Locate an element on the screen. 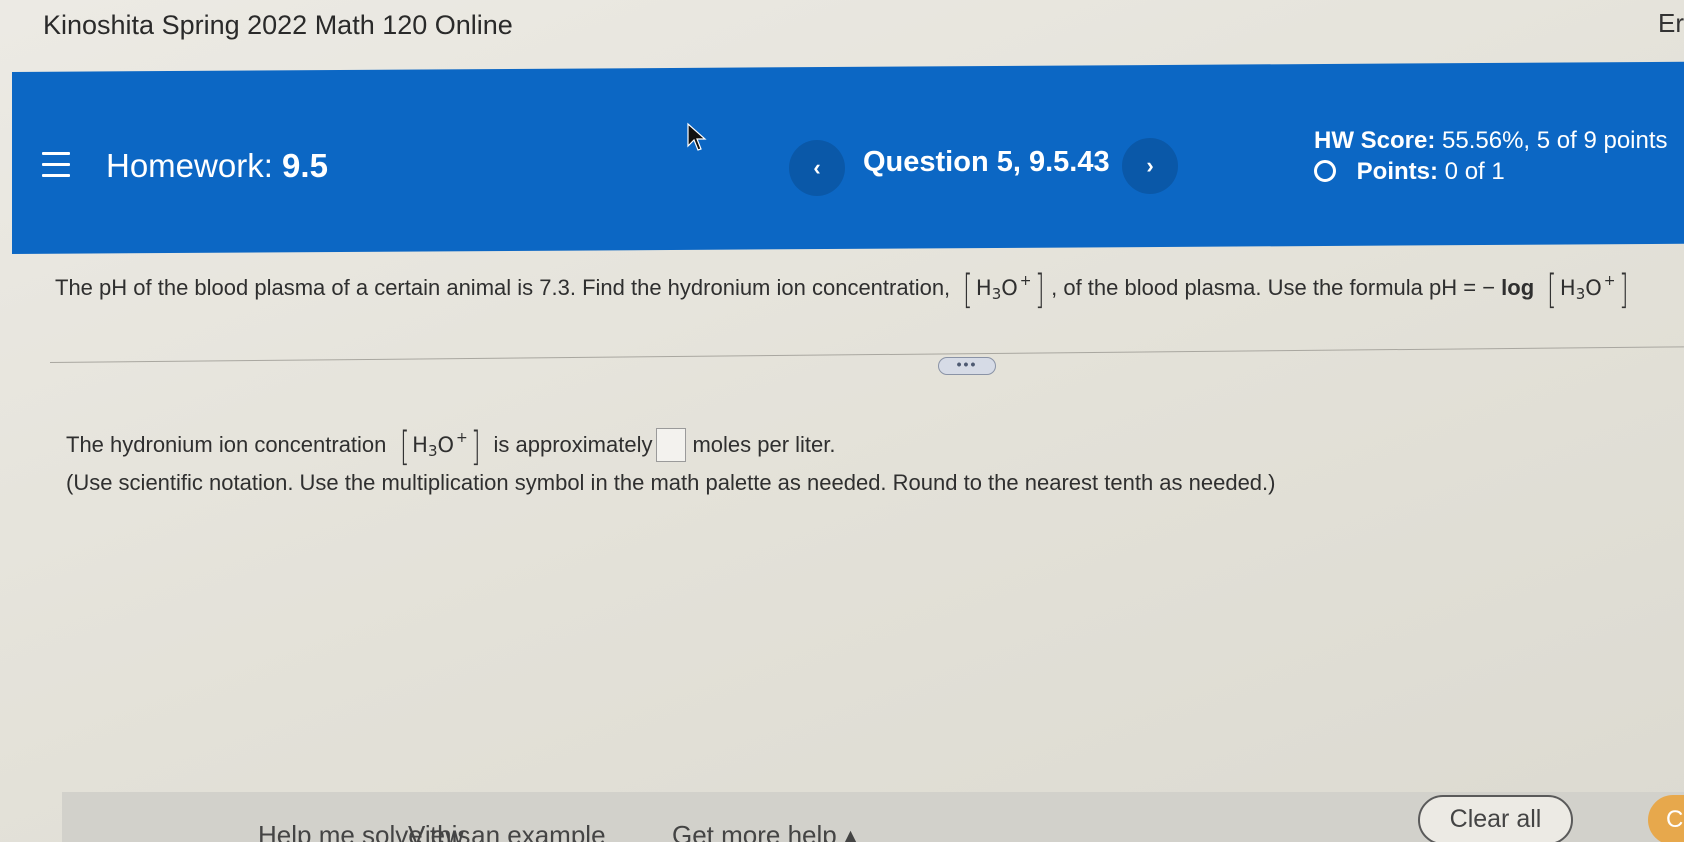 This screenshot has width=1684, height=842. log-word: log is located at coordinates (1518, 287).